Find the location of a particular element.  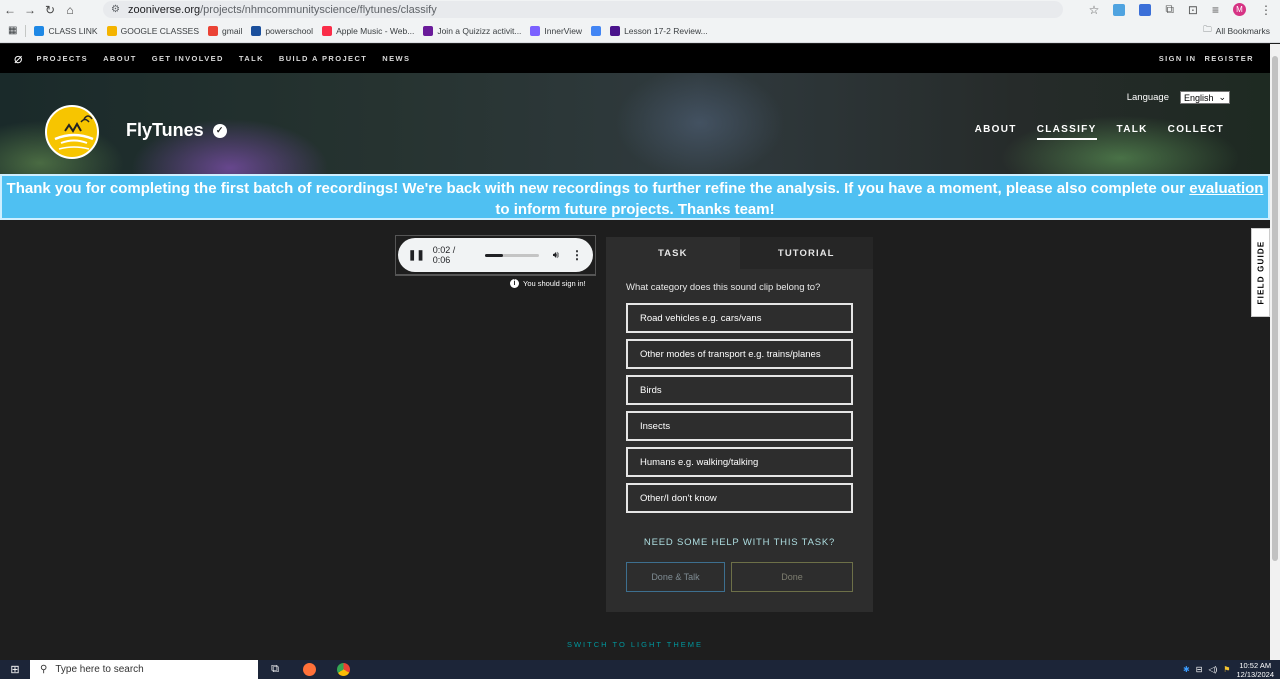

signin-notice-text: You should sign in! is located at coordinates (554, 283).